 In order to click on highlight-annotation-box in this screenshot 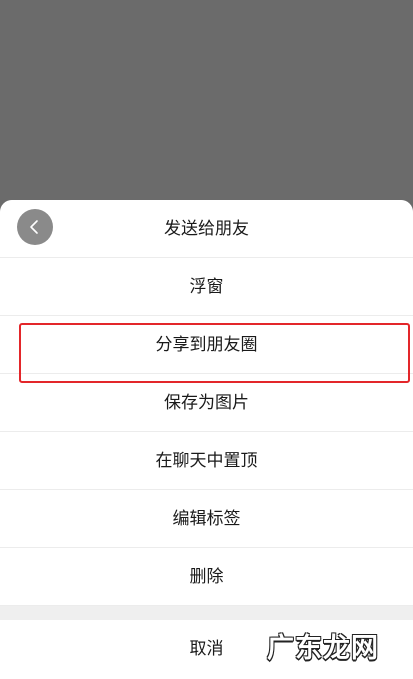, I will do `click(214, 353)`.